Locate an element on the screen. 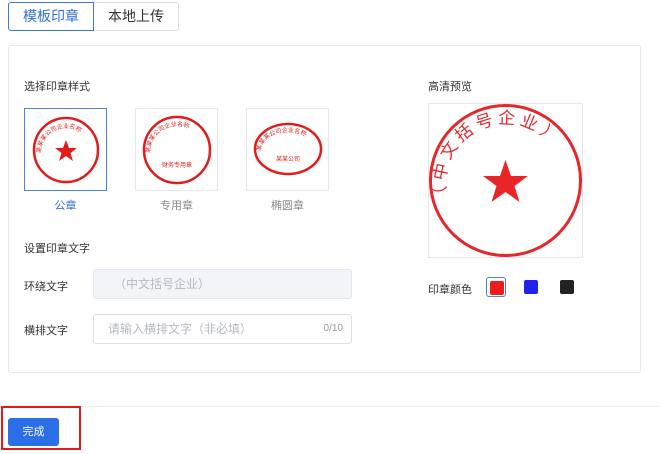 The image size is (660, 454). style-option-official-seal: 某某某公司企业名称 is located at coordinates (65, 149).